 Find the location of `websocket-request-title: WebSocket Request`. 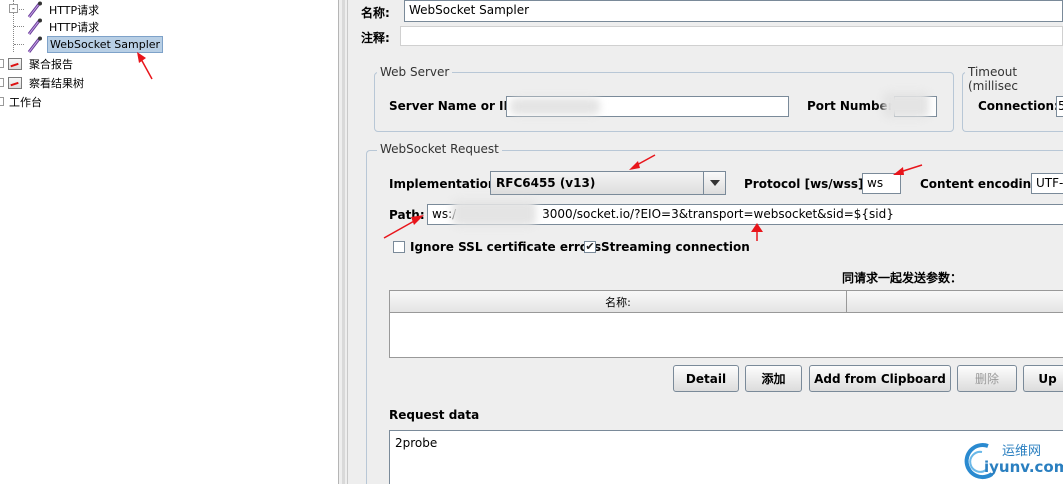

websocket-request-title: WebSocket Request is located at coordinates (439, 149).